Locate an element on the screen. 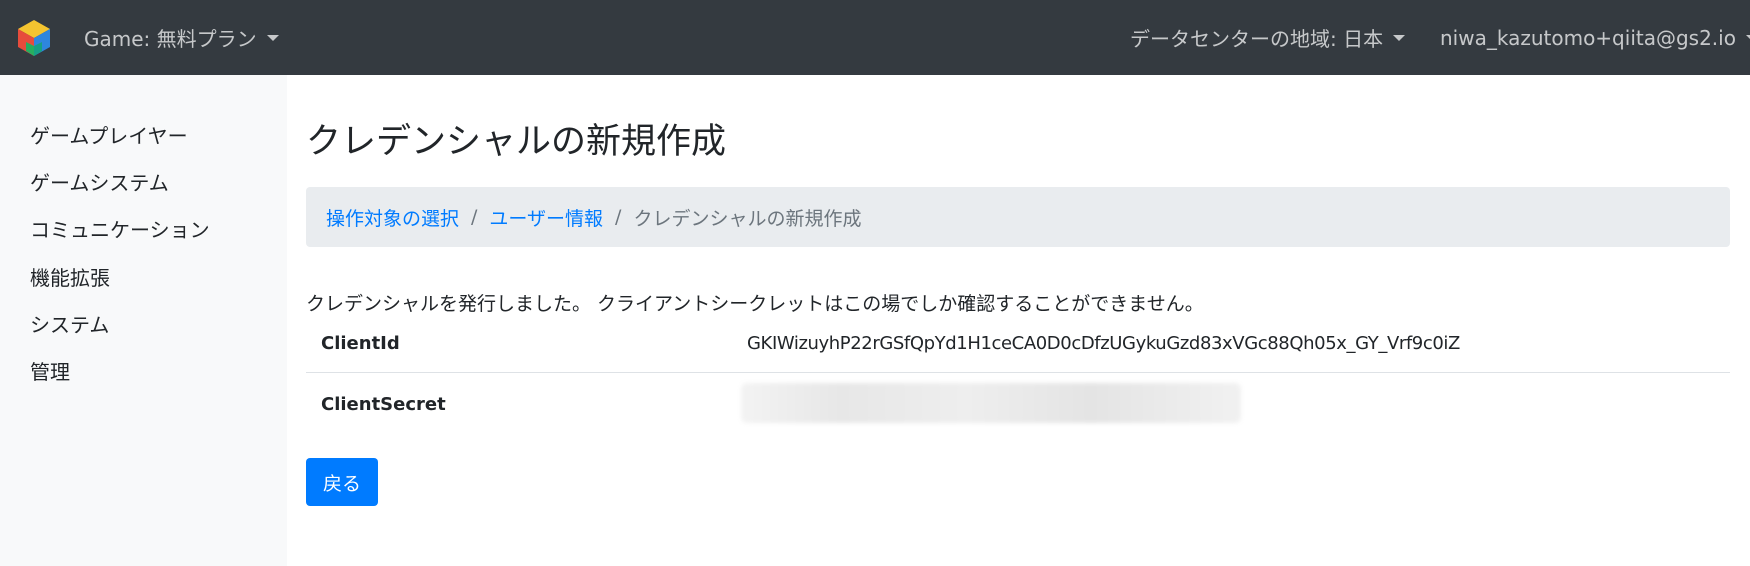 The width and height of the screenshot is (1750, 566). user-account-dropdown: niwa_kazutomo+qiita@gs2.io is located at coordinates (1595, 37).